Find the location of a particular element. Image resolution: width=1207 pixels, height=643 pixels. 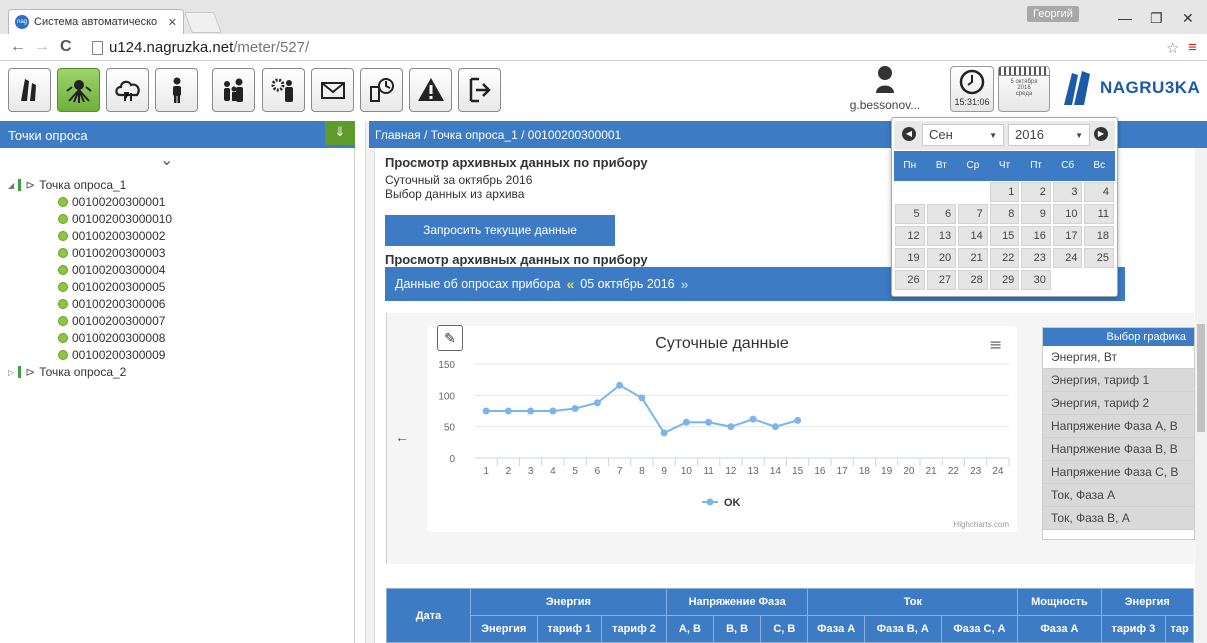

url-field: u124.nagruzka.net/meter/527/ is located at coordinates (632, 47).